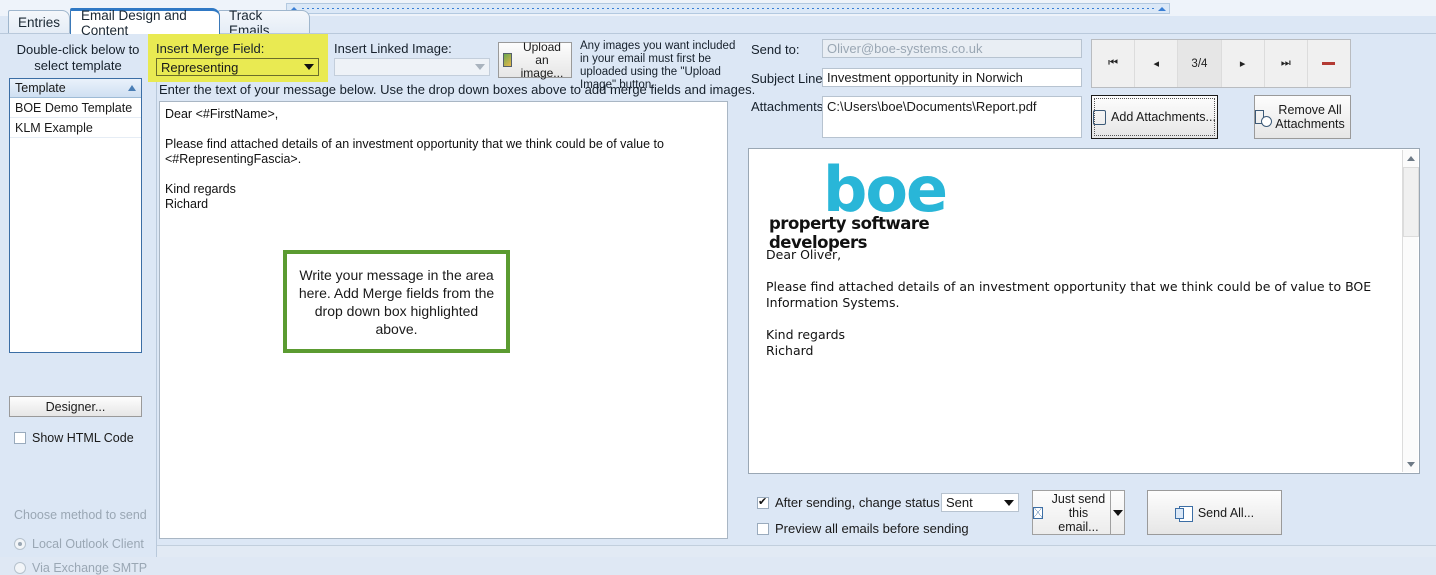 Image resolution: width=1436 pixels, height=575 pixels. Describe the element at coordinates (210, 48) in the screenshot. I see `merge-field-label: Insert Merge Field:` at that location.